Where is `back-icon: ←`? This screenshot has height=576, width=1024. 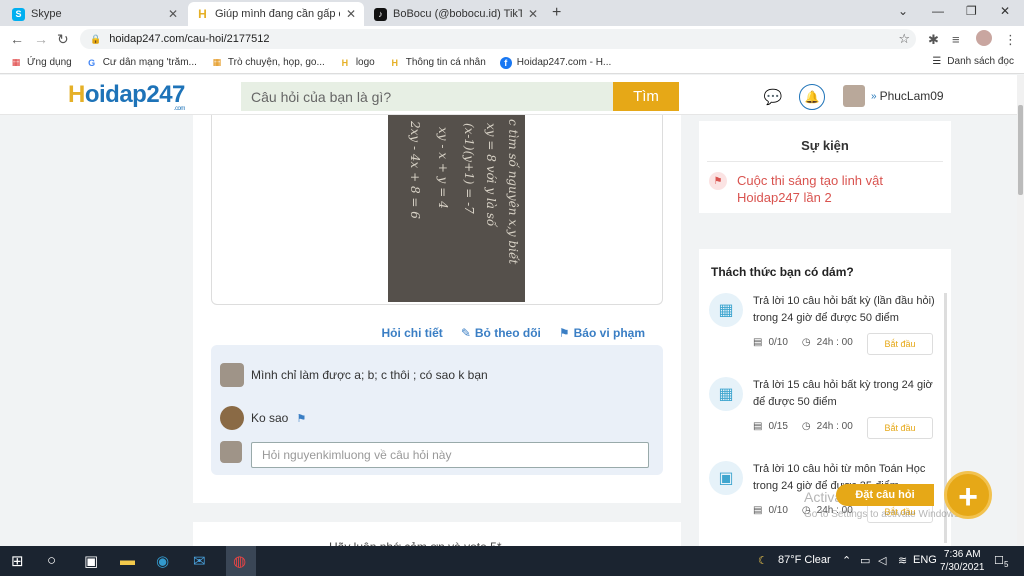
back-icon: ← is located at coordinates (17, 39).